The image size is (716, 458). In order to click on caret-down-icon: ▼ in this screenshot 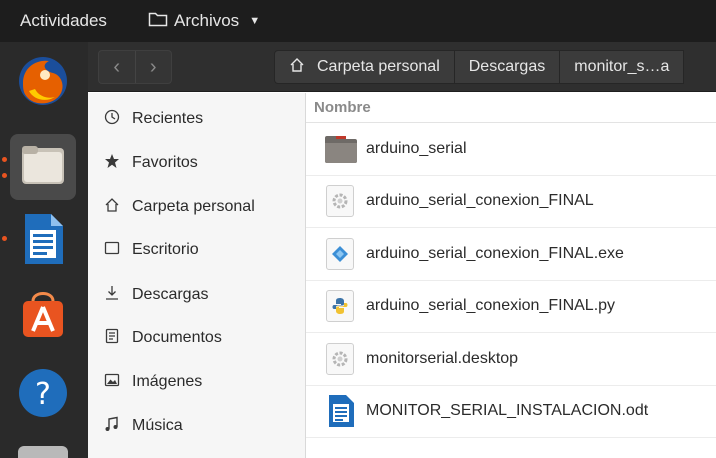, I will do `click(255, 21)`.